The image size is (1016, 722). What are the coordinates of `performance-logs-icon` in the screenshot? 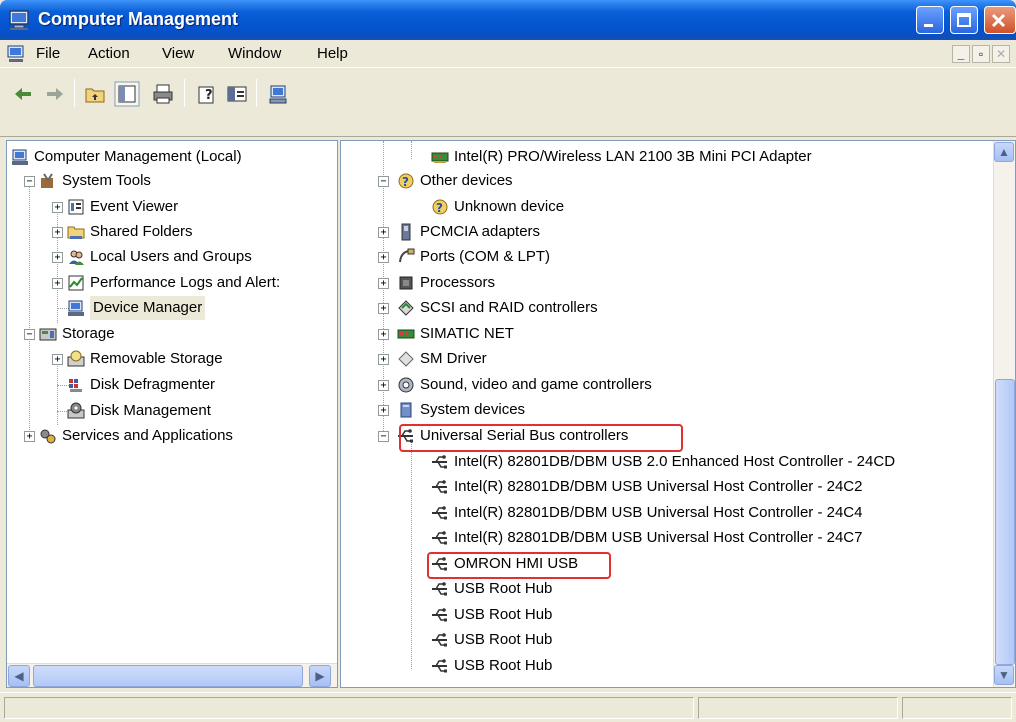 It's located at (76, 283).